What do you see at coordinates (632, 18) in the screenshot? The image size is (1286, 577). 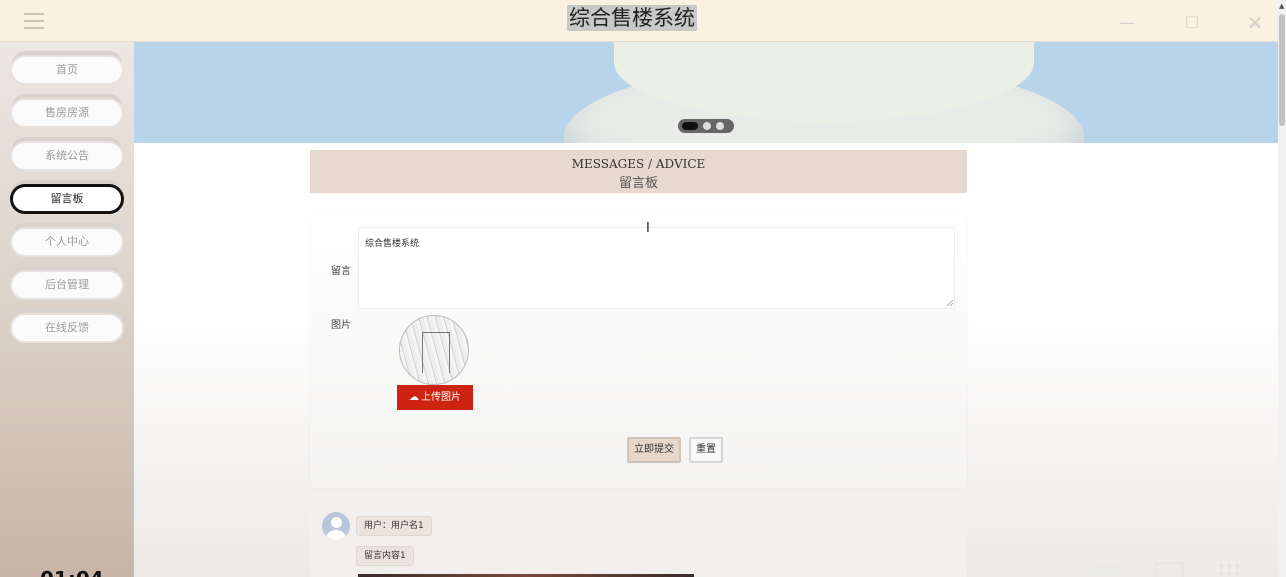 I see `app-title: 综合售楼系统` at bounding box center [632, 18].